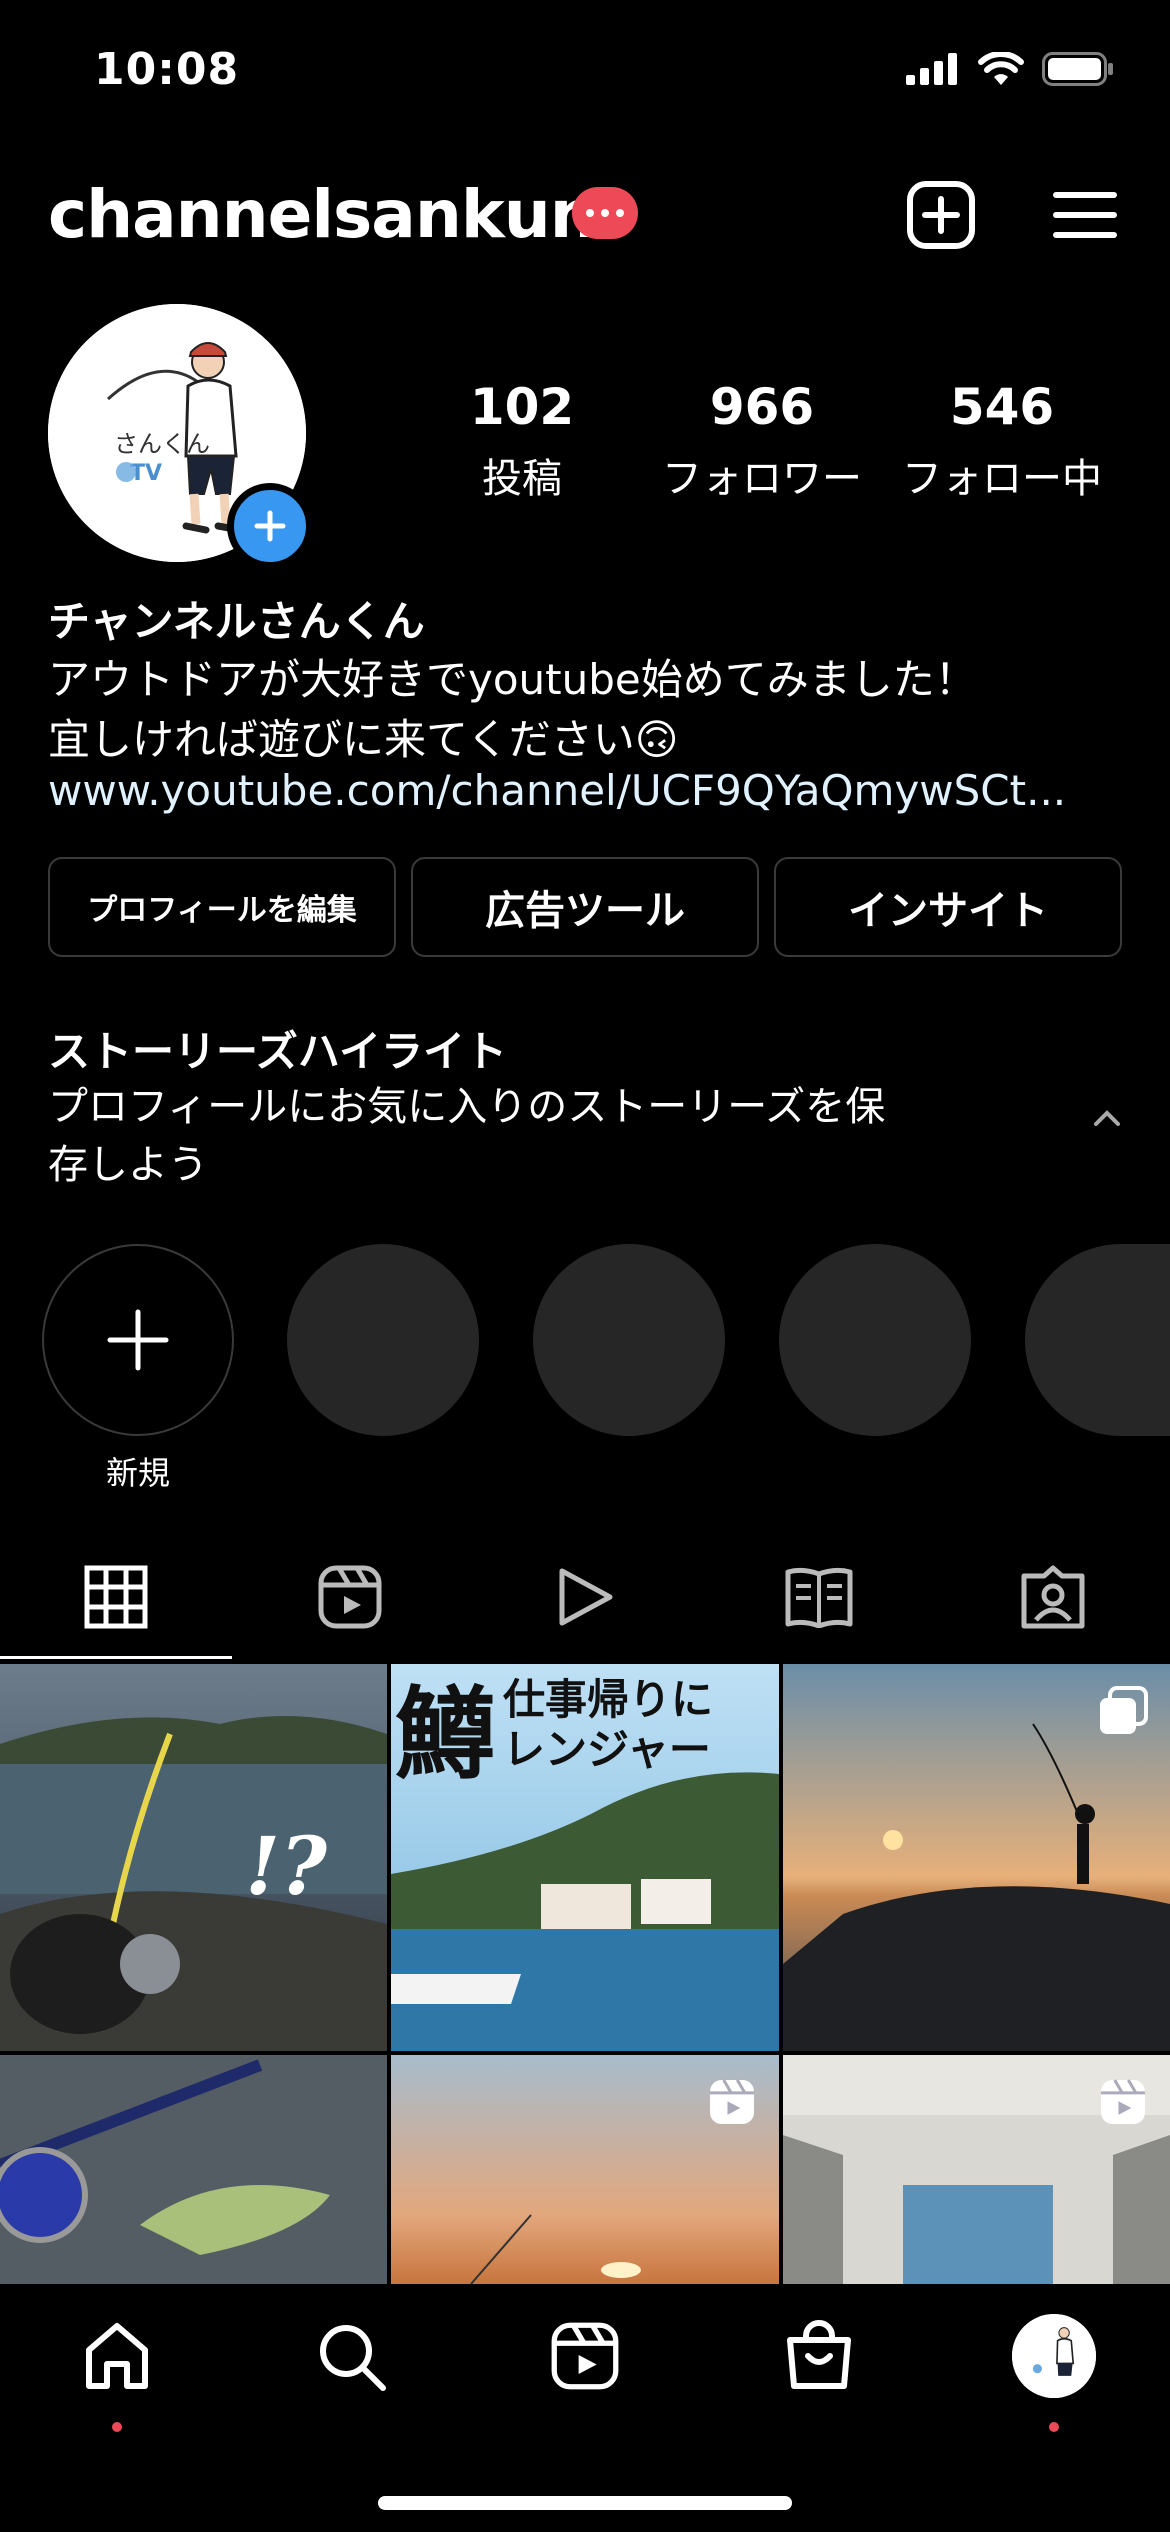 Image resolution: width=1170 pixels, height=2532 pixels. I want to click on post-title-line1: 仕事帰りに, so click(608, 1699).